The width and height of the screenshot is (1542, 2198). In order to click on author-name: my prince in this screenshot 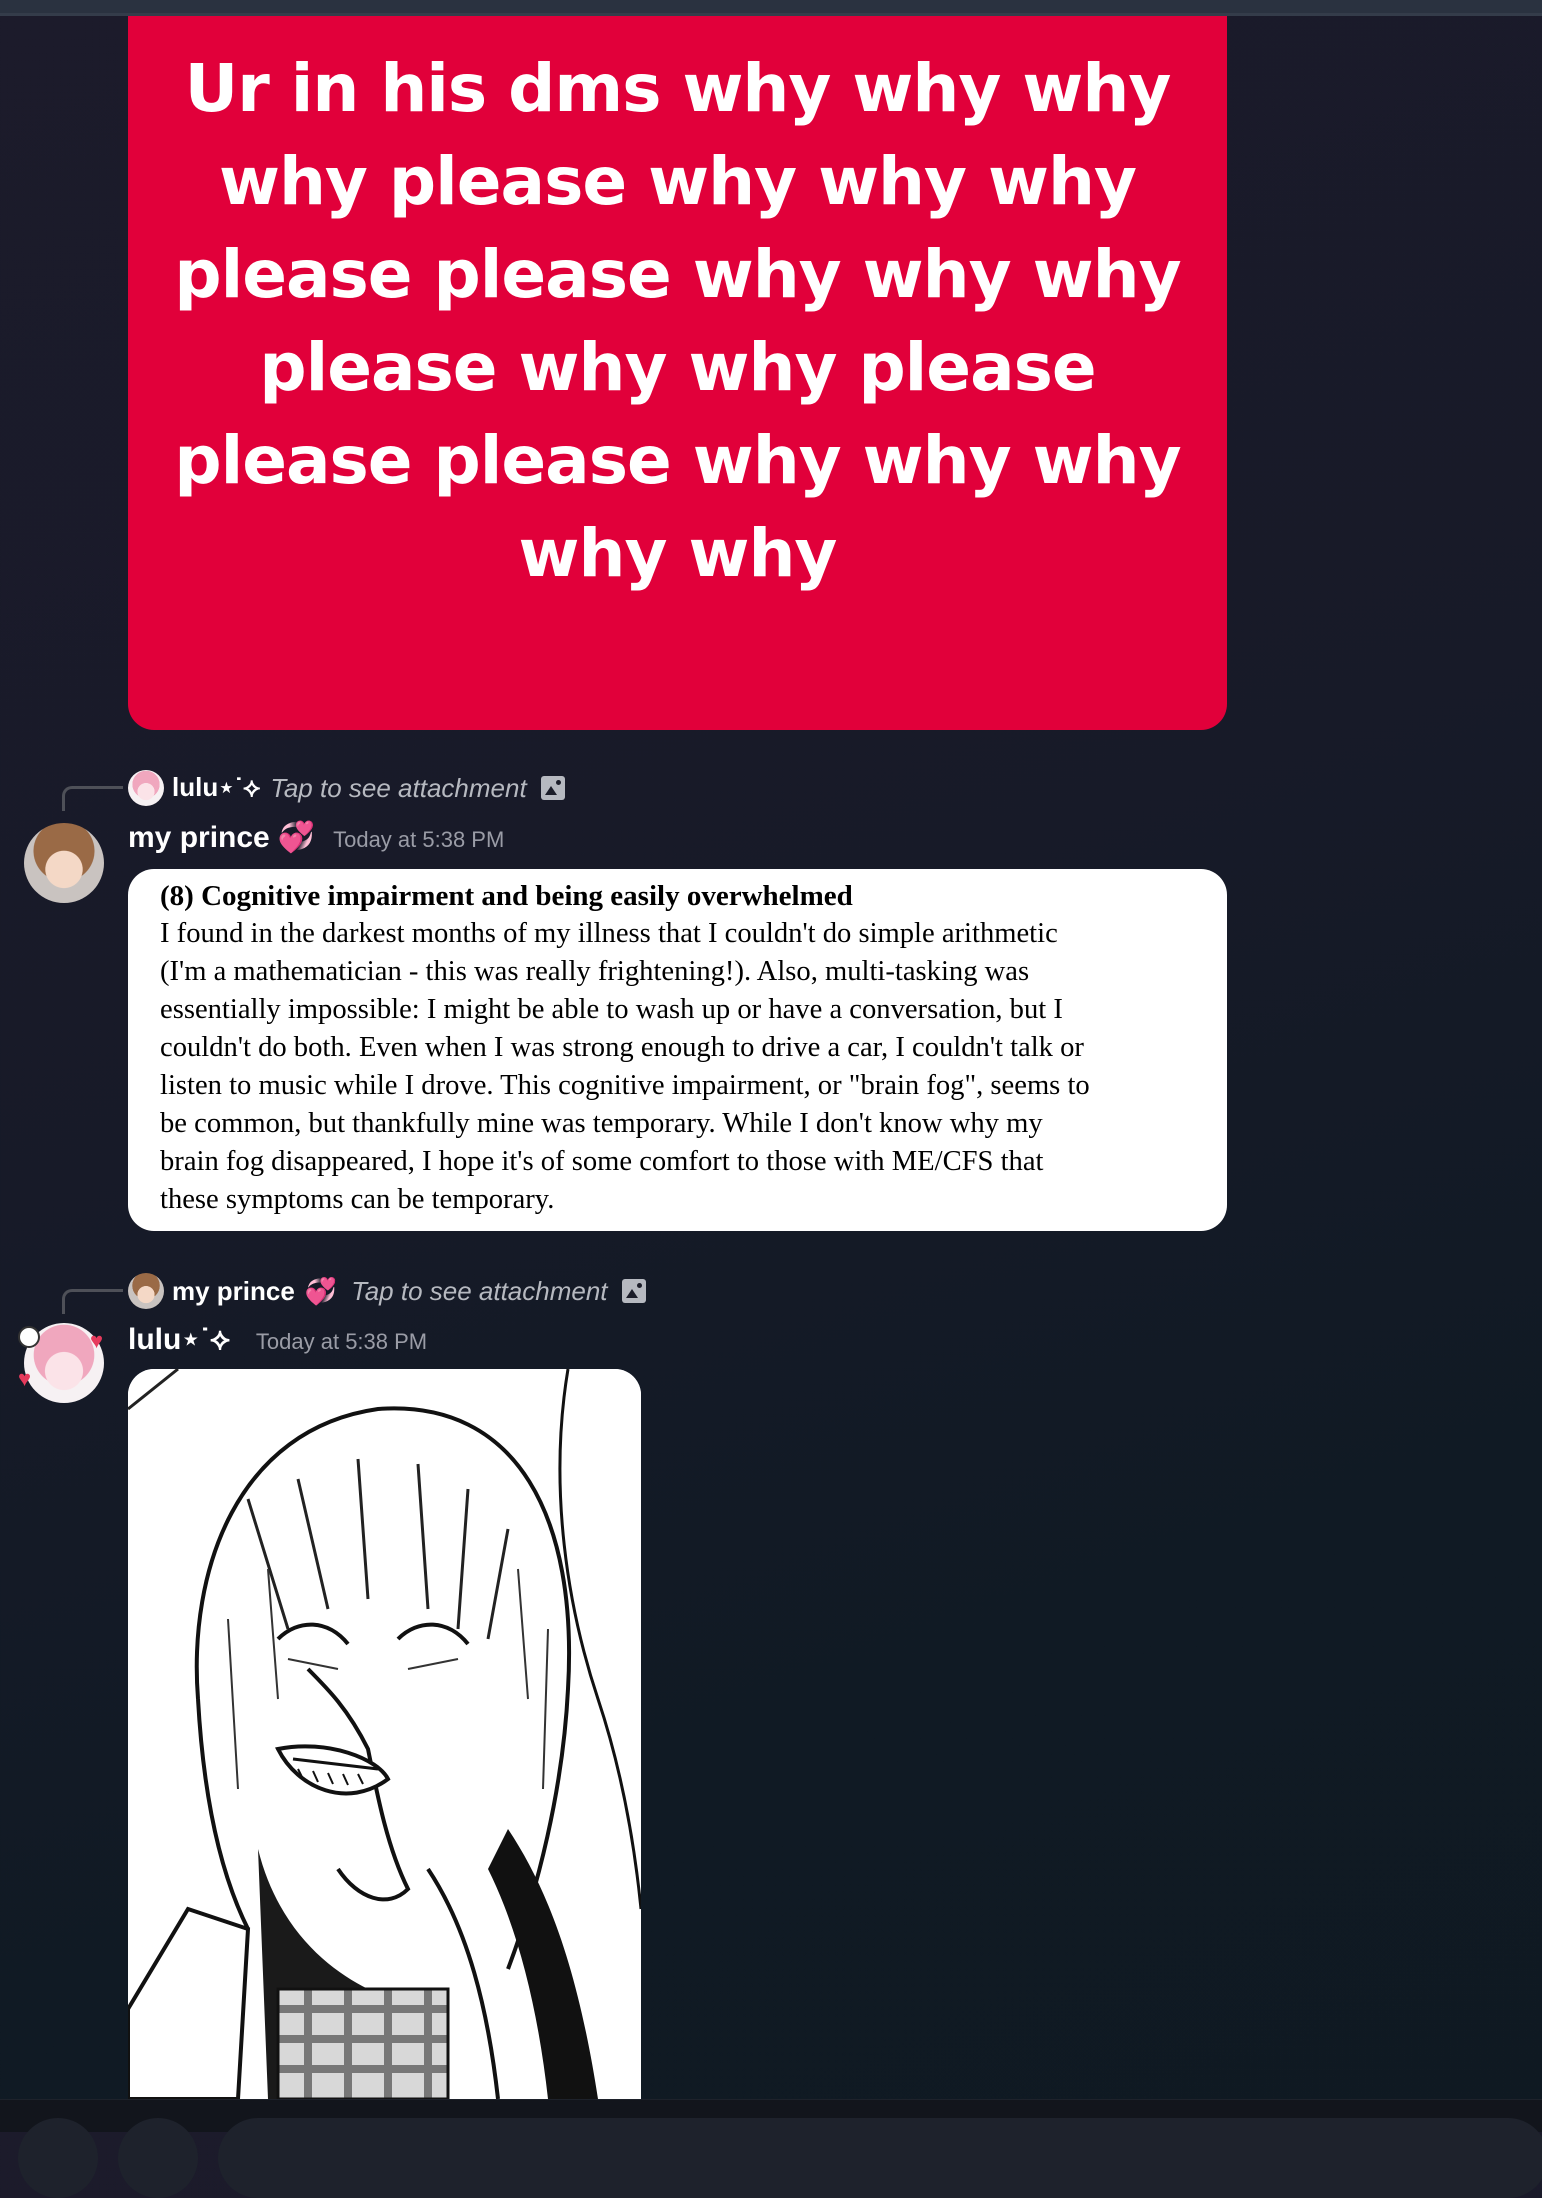, I will do `click(199, 838)`.